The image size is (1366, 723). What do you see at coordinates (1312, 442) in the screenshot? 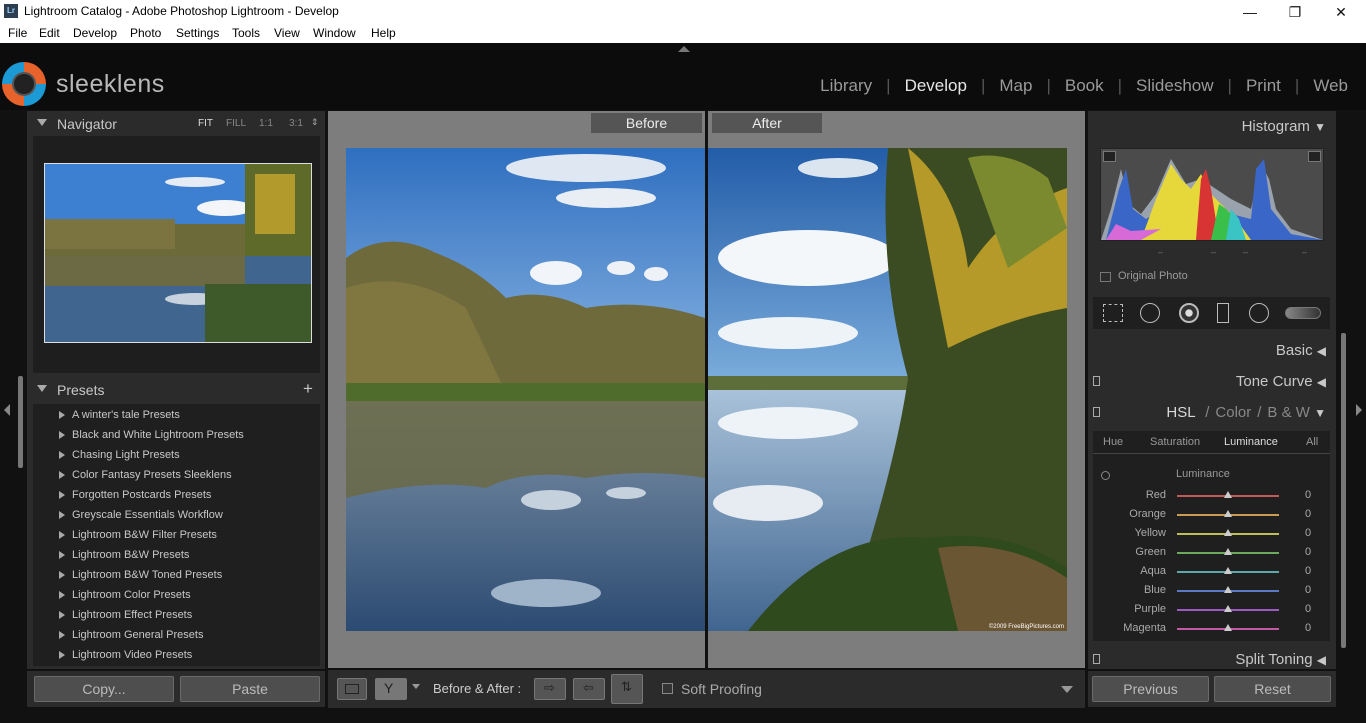
I see `tab-all: All` at bounding box center [1312, 442].